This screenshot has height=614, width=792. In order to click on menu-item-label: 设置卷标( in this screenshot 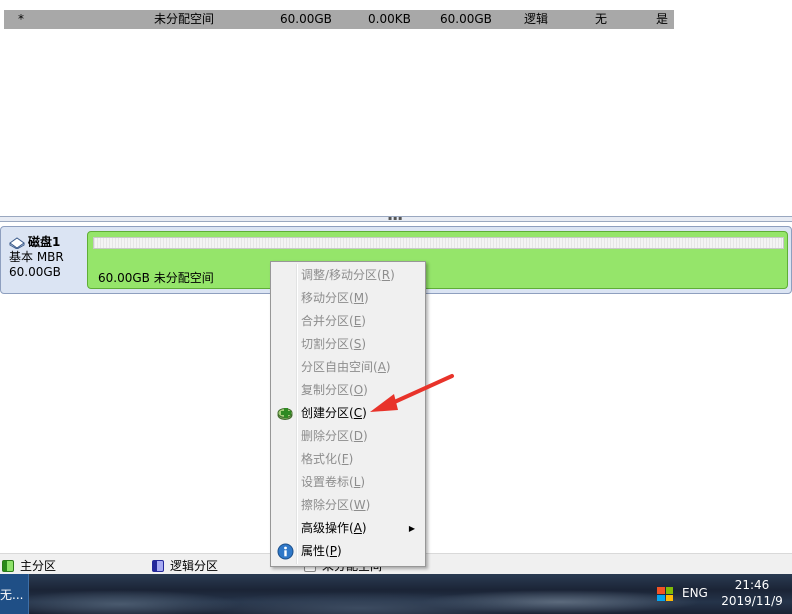, I will do `click(327, 482)`.